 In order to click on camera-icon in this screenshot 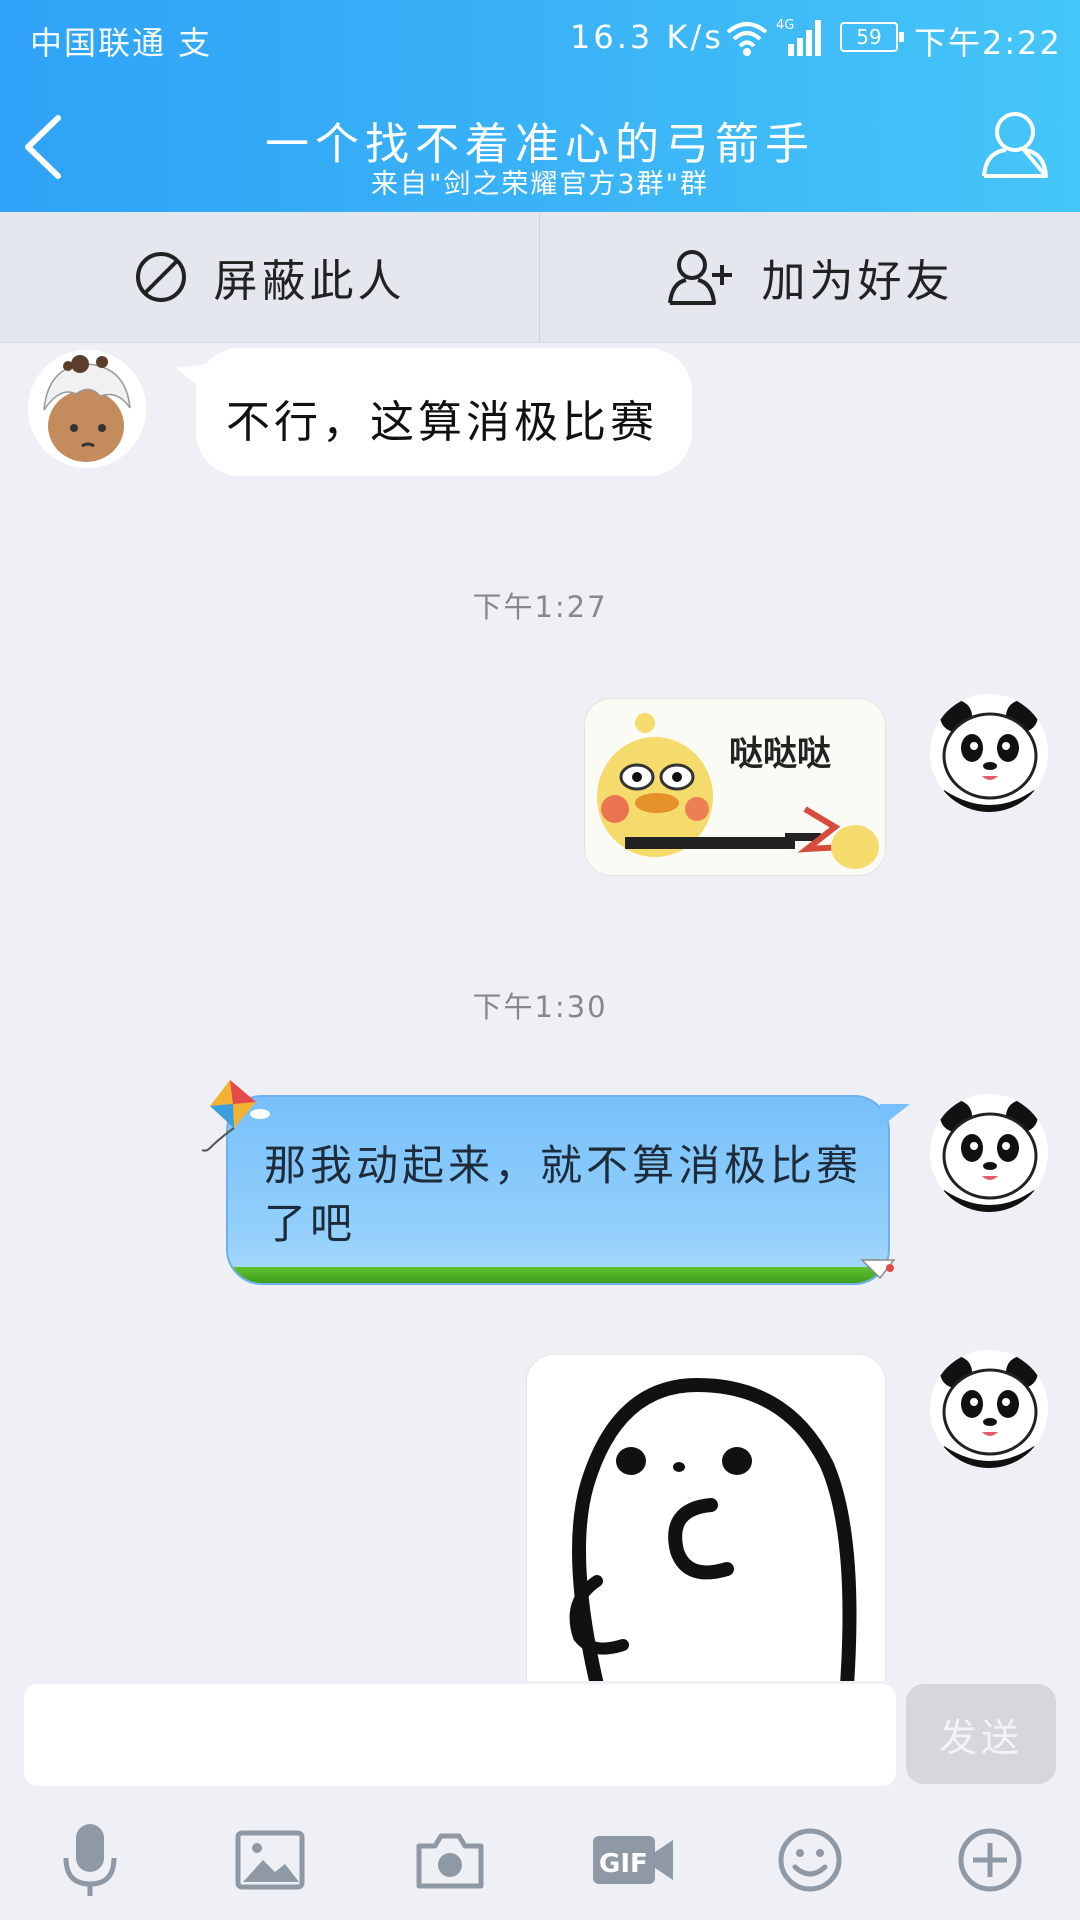, I will do `click(450, 1861)`.